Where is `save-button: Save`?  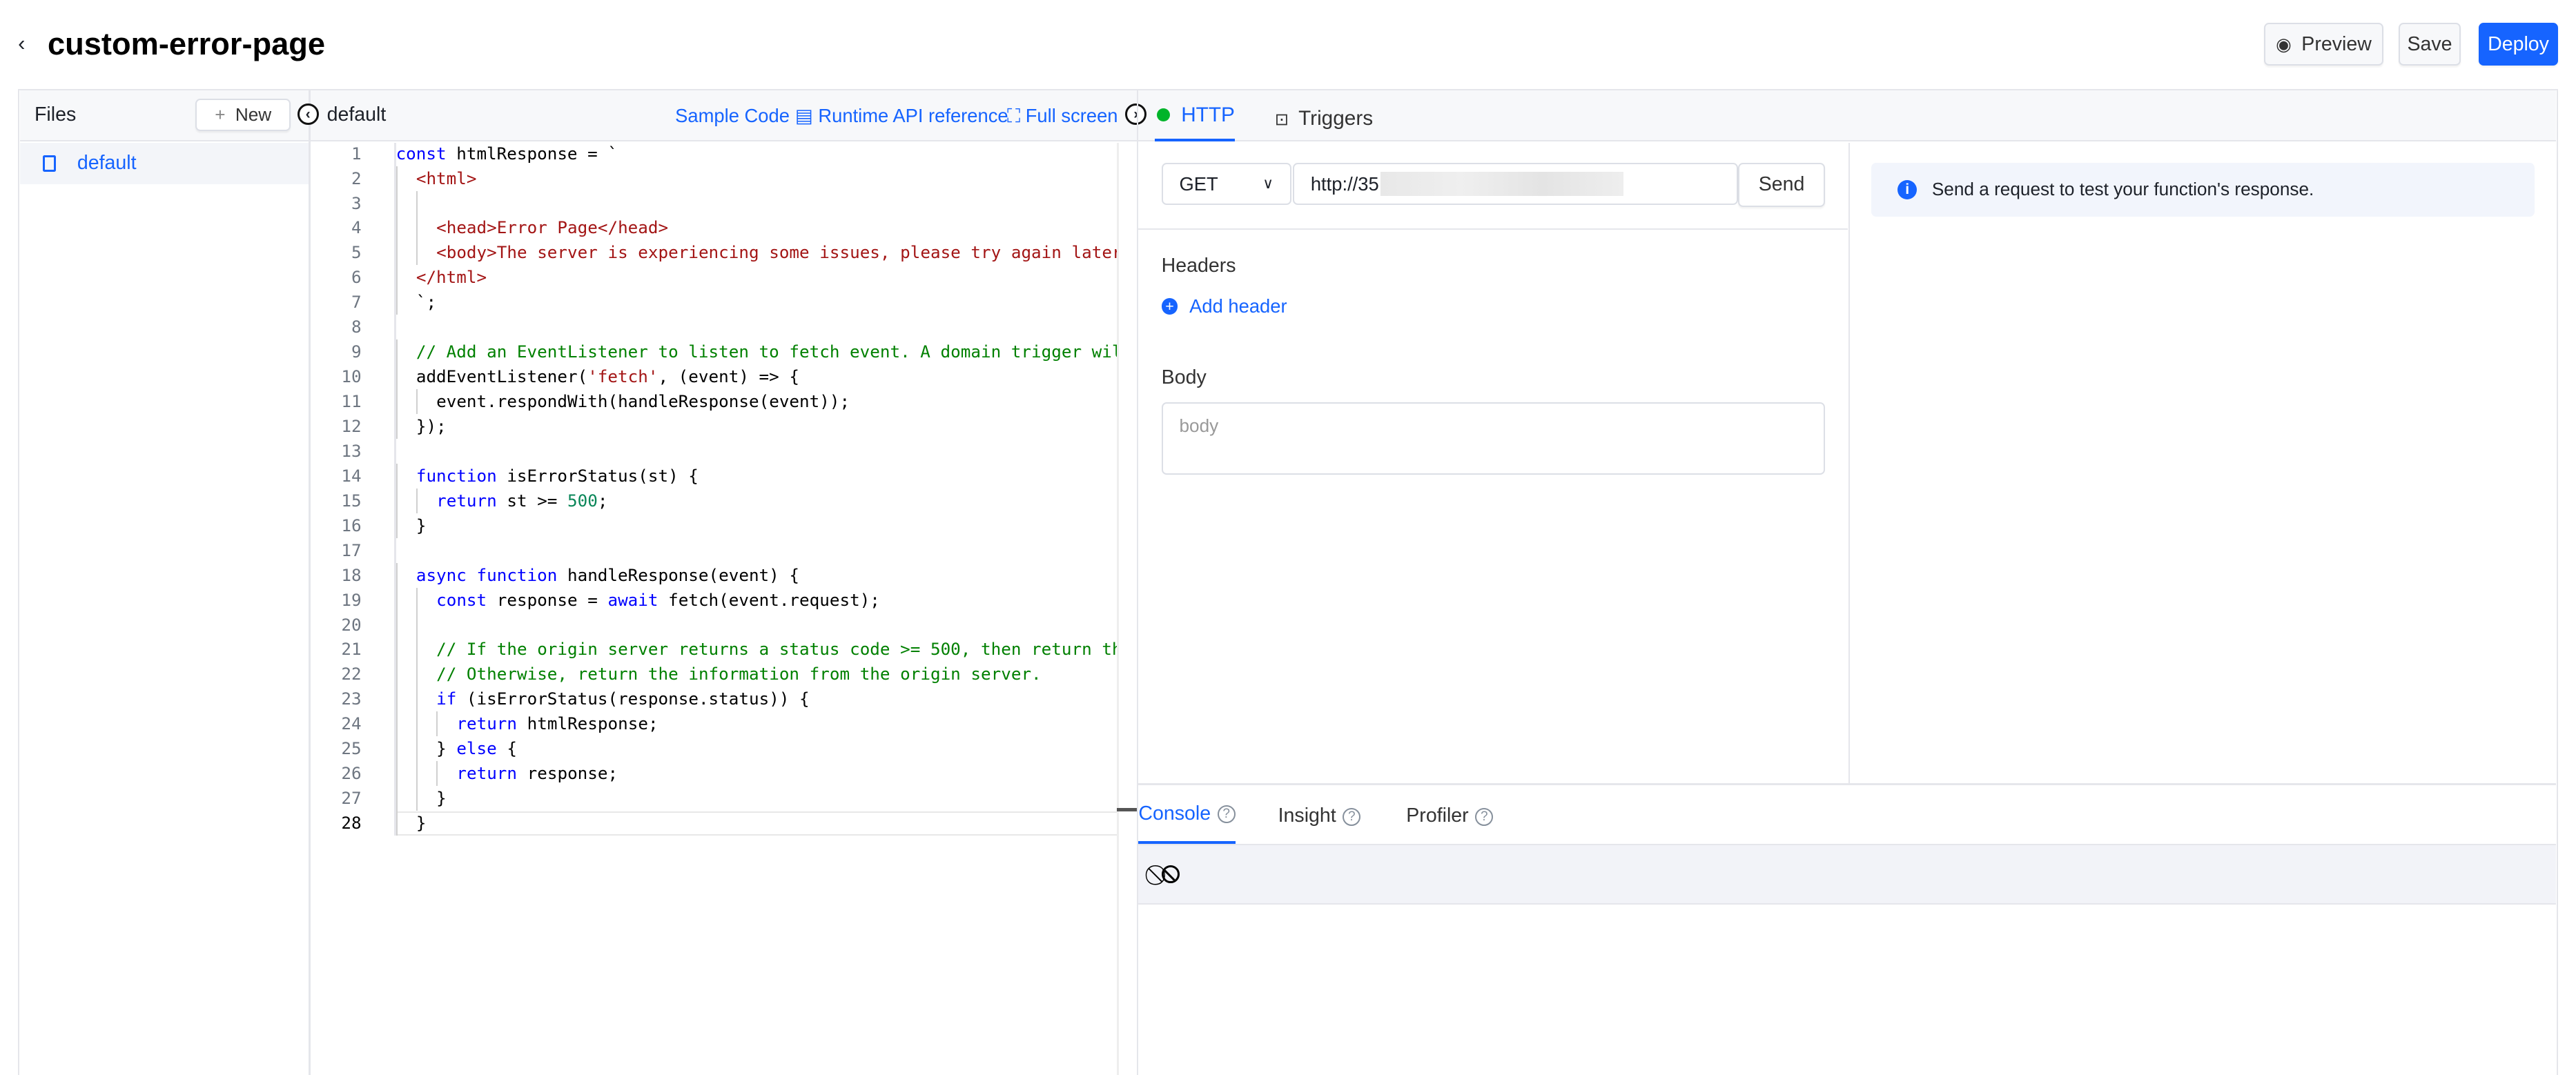
save-button: Save is located at coordinates (2429, 44).